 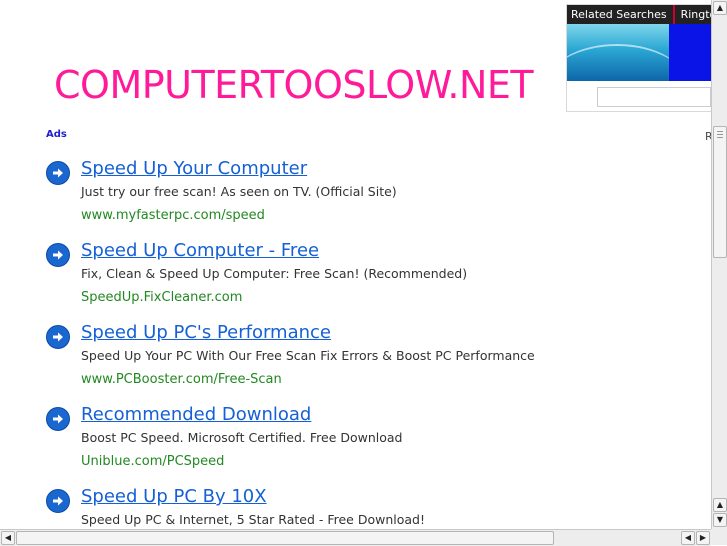 I want to click on tab-separator, so click(x=673, y=14).